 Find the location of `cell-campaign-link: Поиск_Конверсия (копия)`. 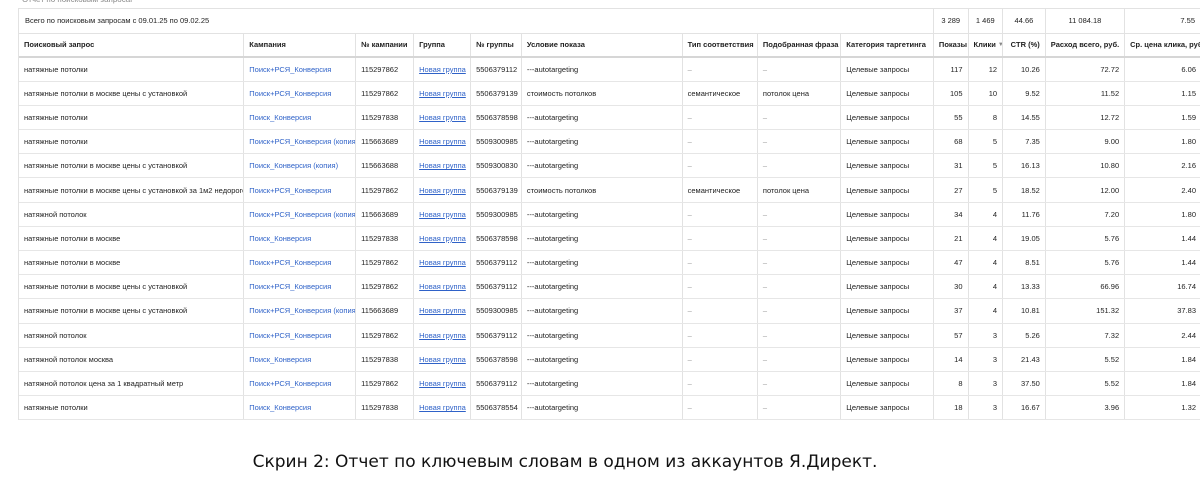

cell-campaign-link: Поиск_Конверсия (копия) is located at coordinates (293, 165).